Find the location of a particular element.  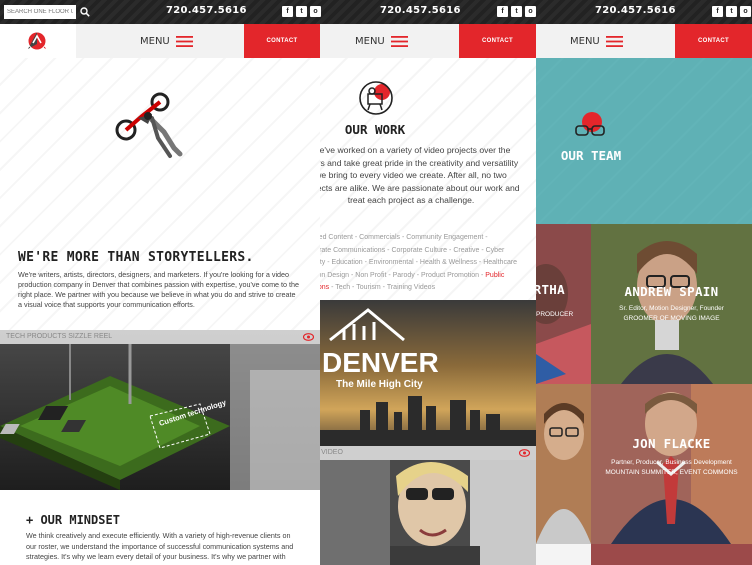

video-thumbnail: DENVER VIDEO is located at coordinates (428, 505).